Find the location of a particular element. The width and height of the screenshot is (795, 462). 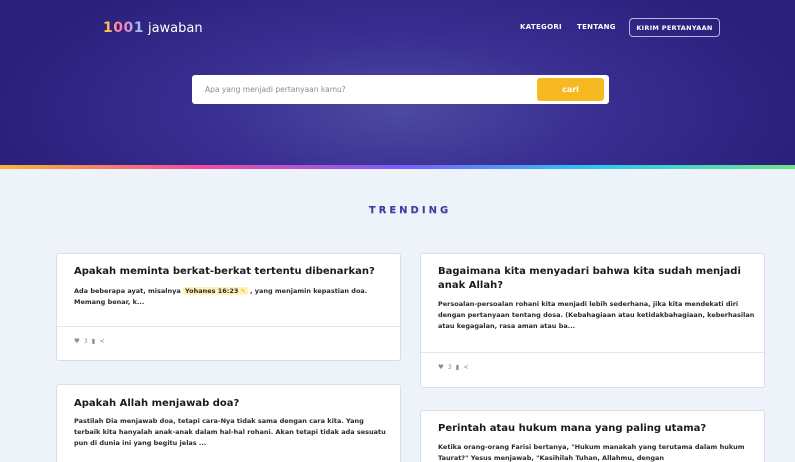

verse-reference-label: Yohanes 16:23 is located at coordinates (212, 291).